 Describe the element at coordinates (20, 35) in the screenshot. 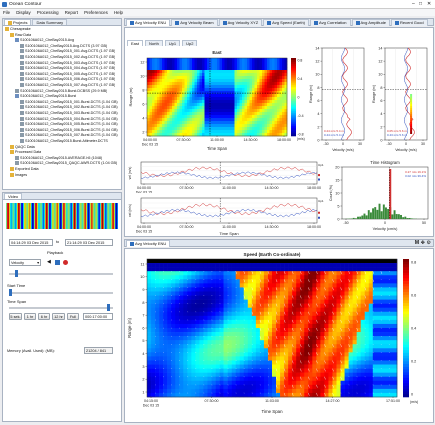

I see `tree-item: Raw Data` at that location.